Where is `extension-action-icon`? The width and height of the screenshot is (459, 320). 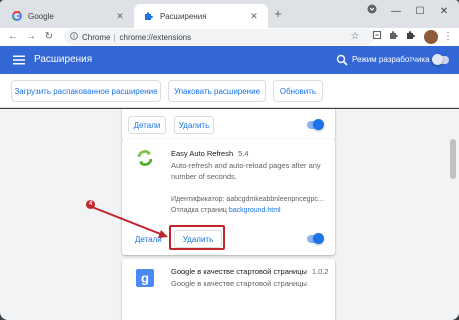 extension-action-icon is located at coordinates (377, 37).